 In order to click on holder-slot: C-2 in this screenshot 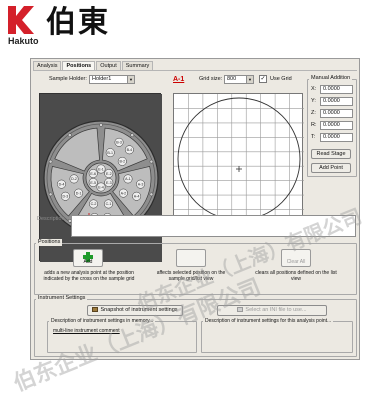, I will do `click(93, 204)`.